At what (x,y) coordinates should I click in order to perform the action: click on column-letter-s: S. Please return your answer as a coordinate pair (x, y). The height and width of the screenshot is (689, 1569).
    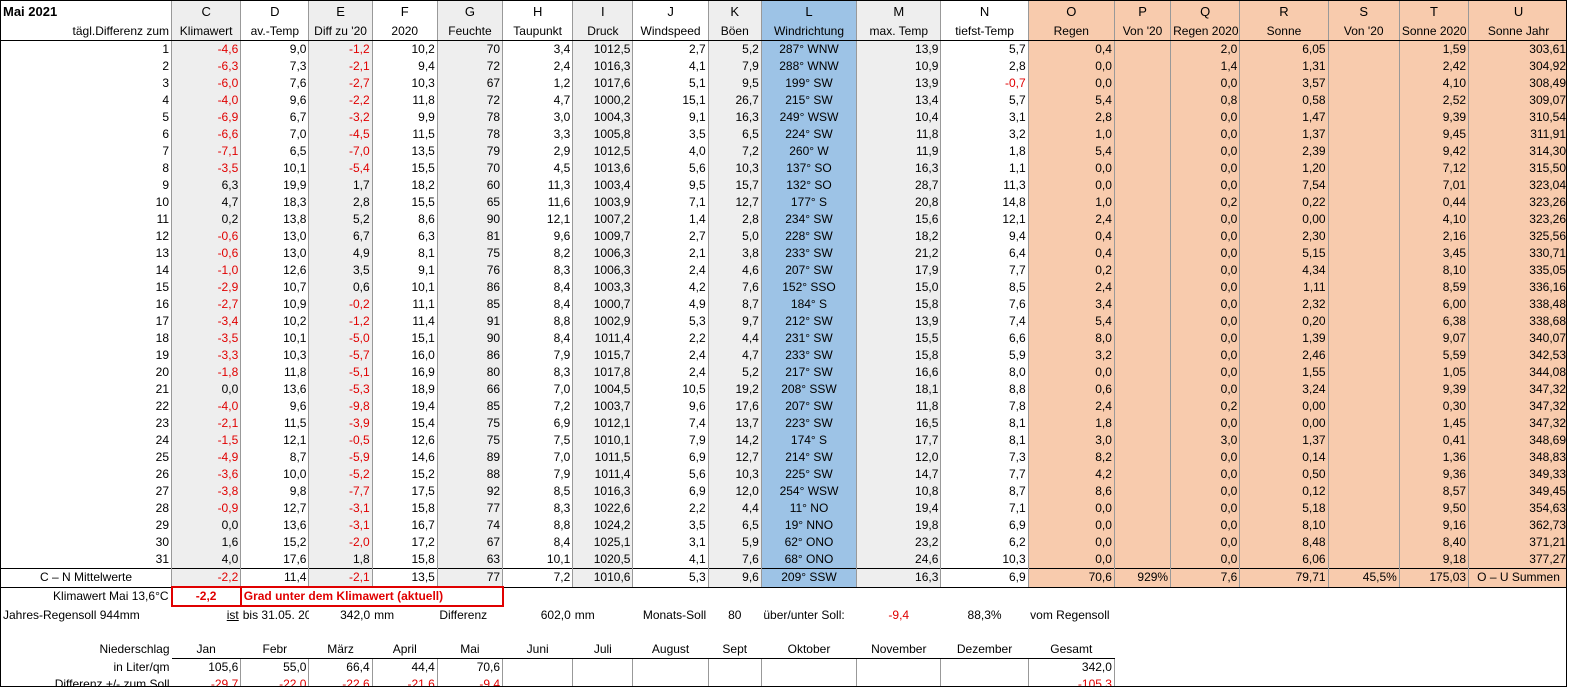
    Looking at the image, I should click on (1363, 12).